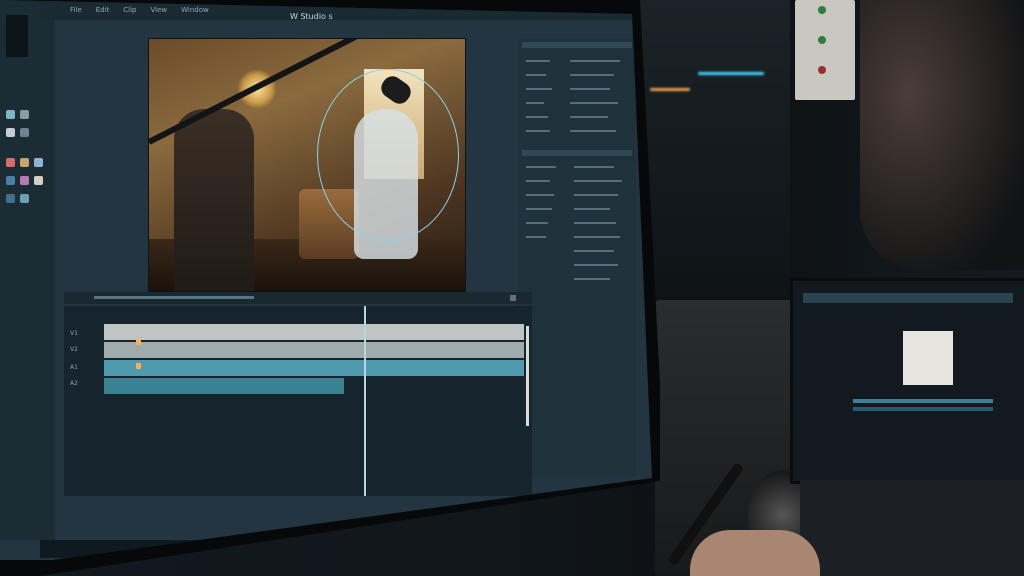 Image resolution: width=1024 pixels, height=576 pixels. What do you see at coordinates (307, 165) in the screenshot?
I see `video-viewer` at bounding box center [307, 165].